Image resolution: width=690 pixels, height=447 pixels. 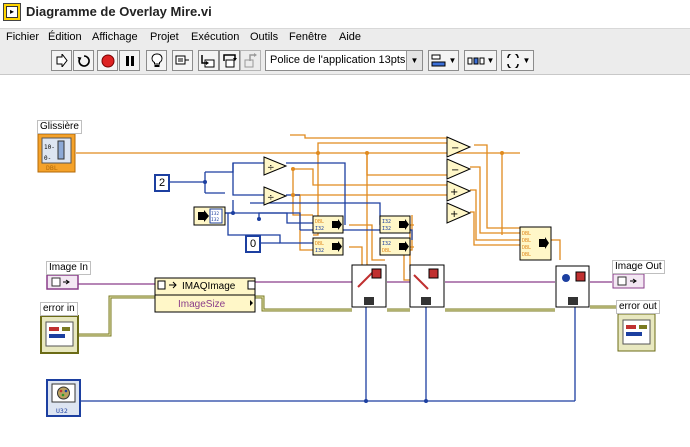 I want to click on step-into-icon, so click(x=208, y=60).